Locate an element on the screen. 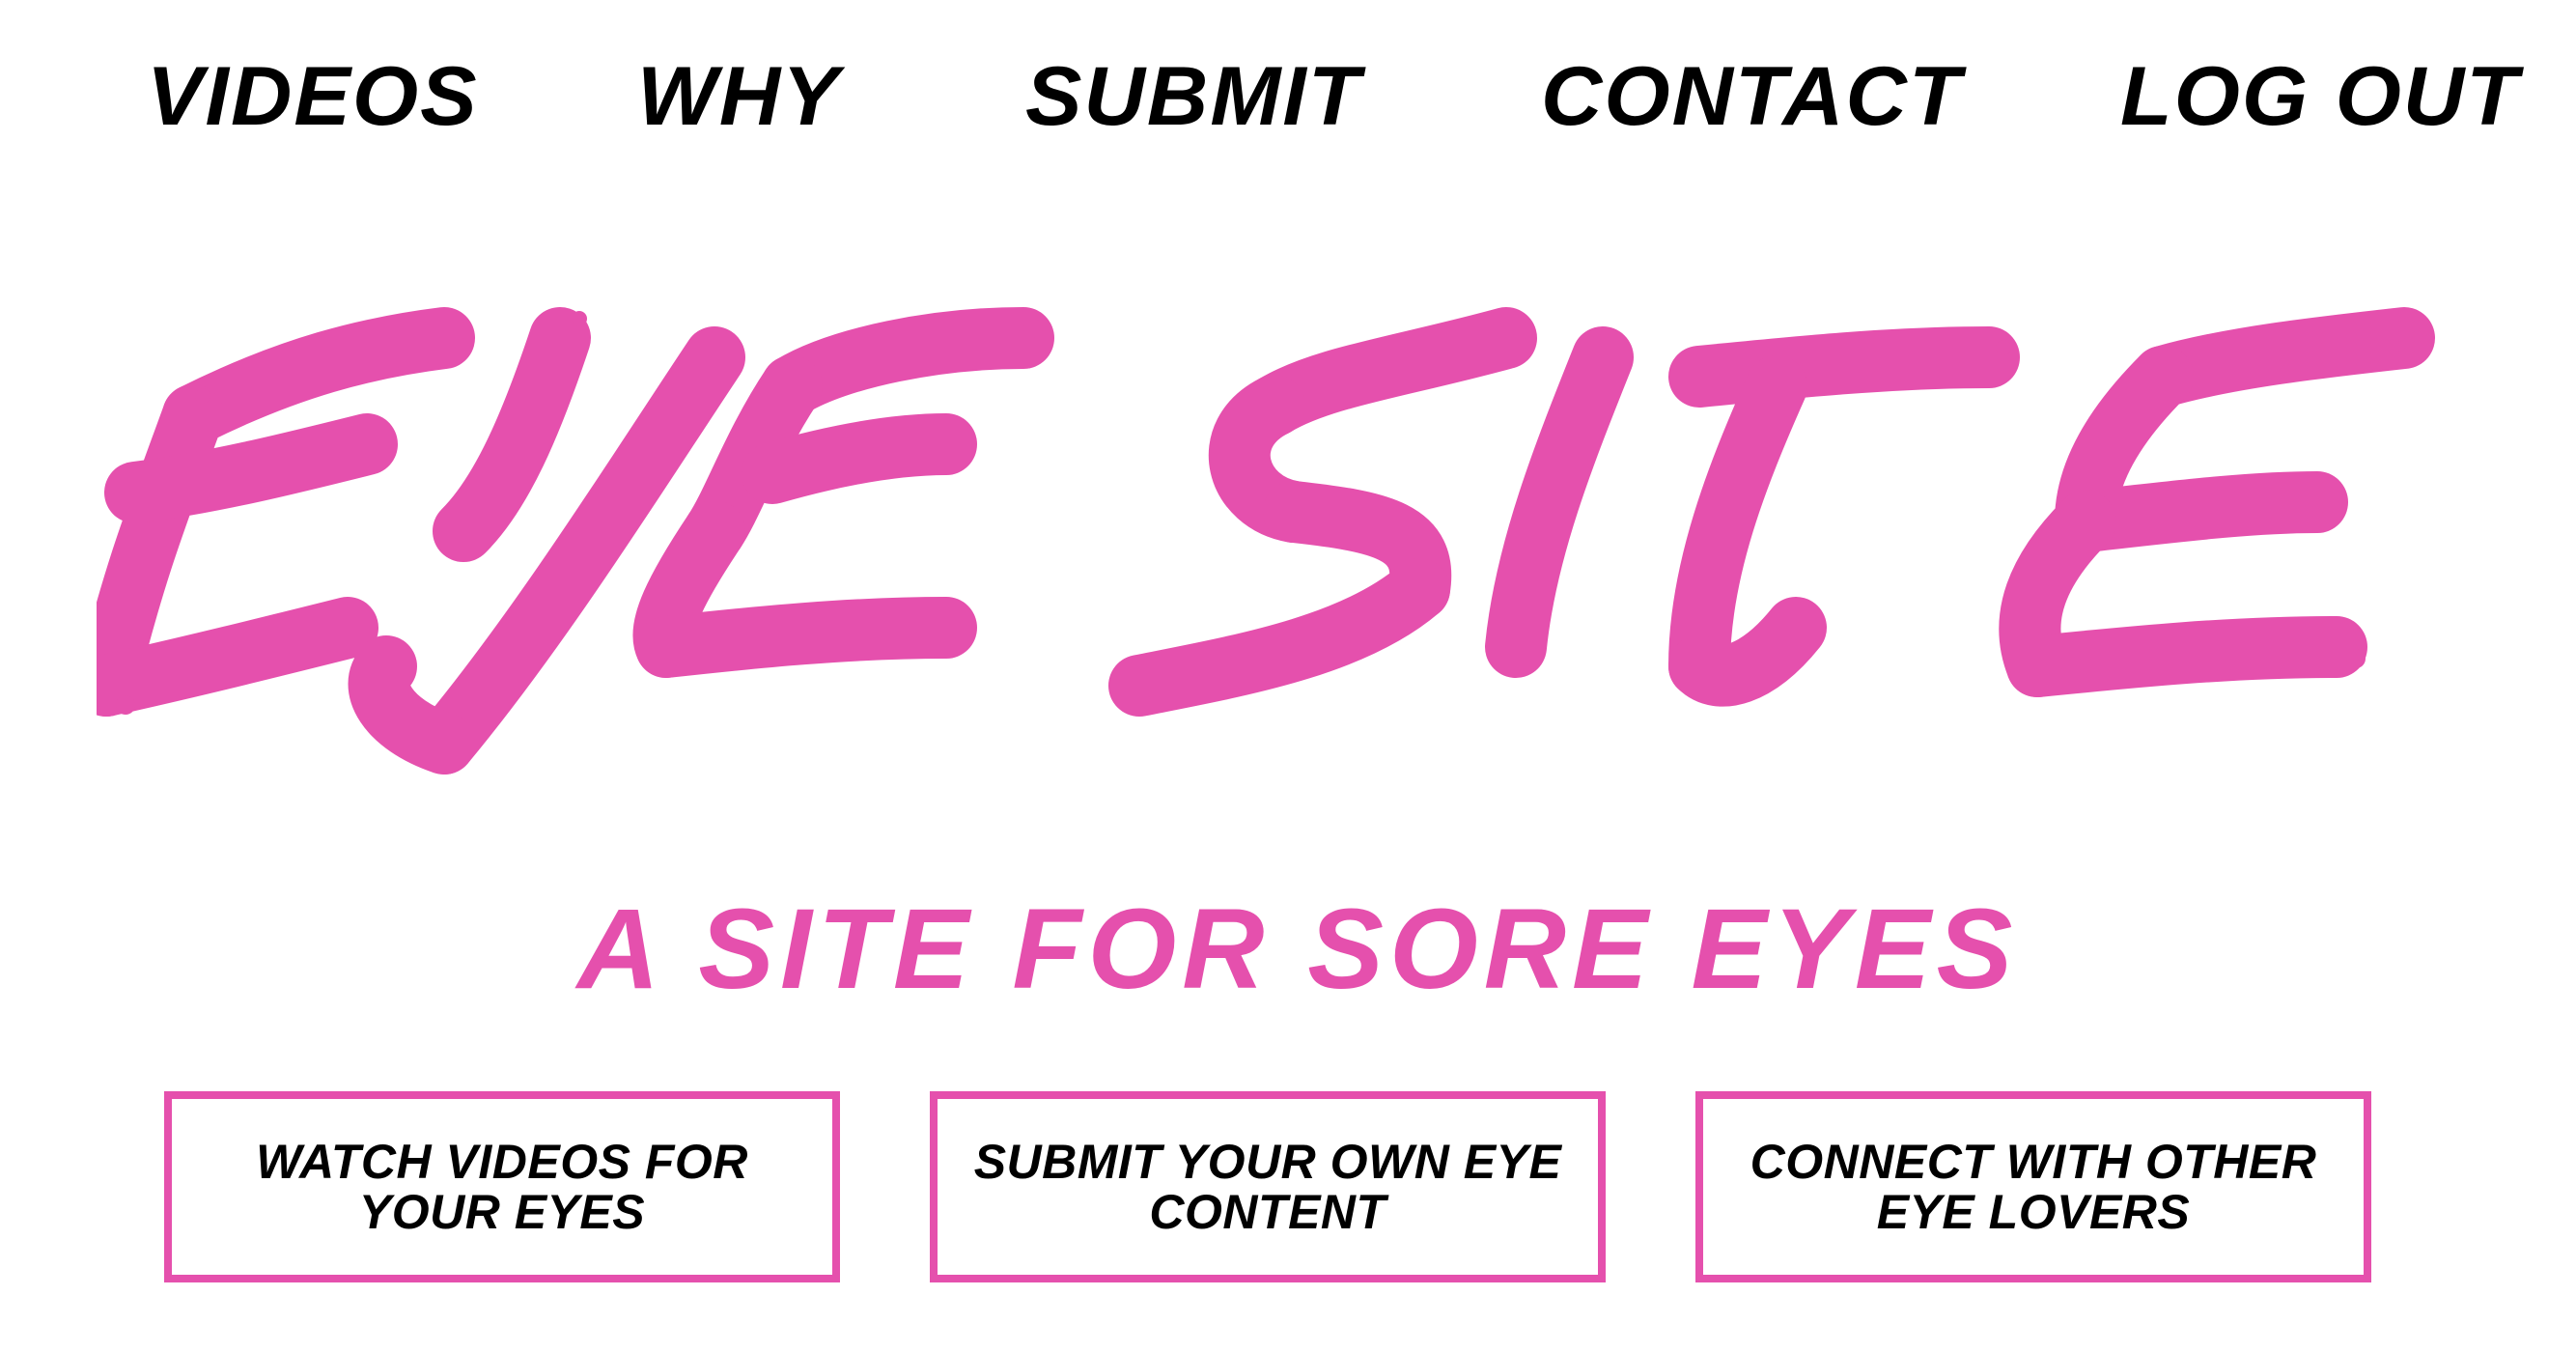 This screenshot has width=2576, height=1352. submit-content-button: SUBMIT YOUR OWN EYE CONTENT is located at coordinates (1268, 1186).